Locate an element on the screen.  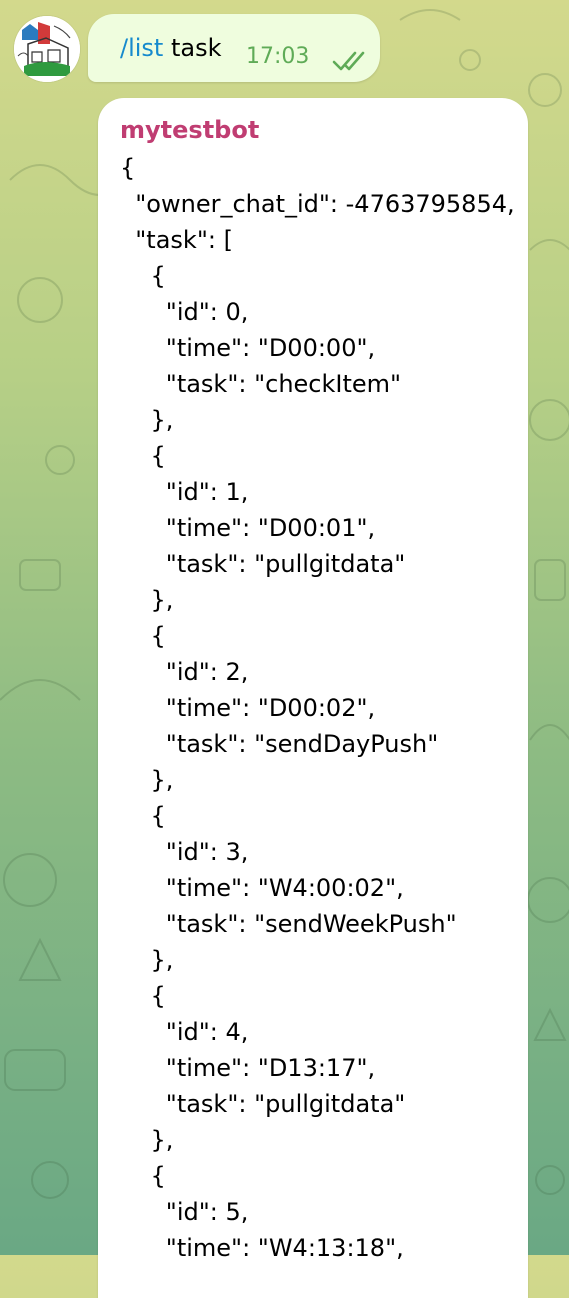
message-line: "task": "checkItem" is located at coordinates (261, 384).